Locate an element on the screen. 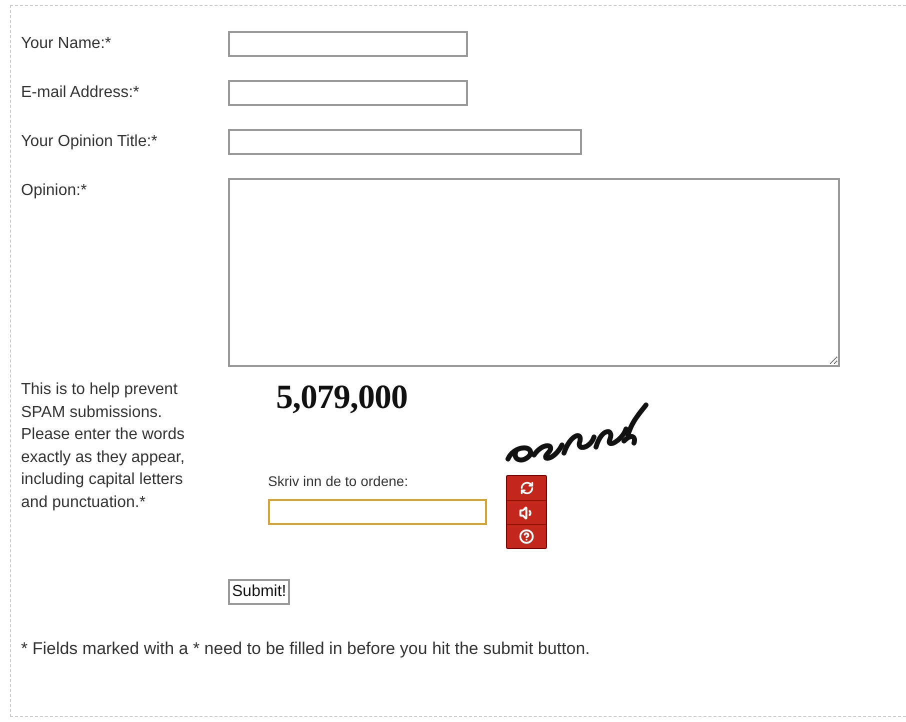 This screenshot has height=722, width=906. field-label: Opinion:* is located at coordinates (54, 191).